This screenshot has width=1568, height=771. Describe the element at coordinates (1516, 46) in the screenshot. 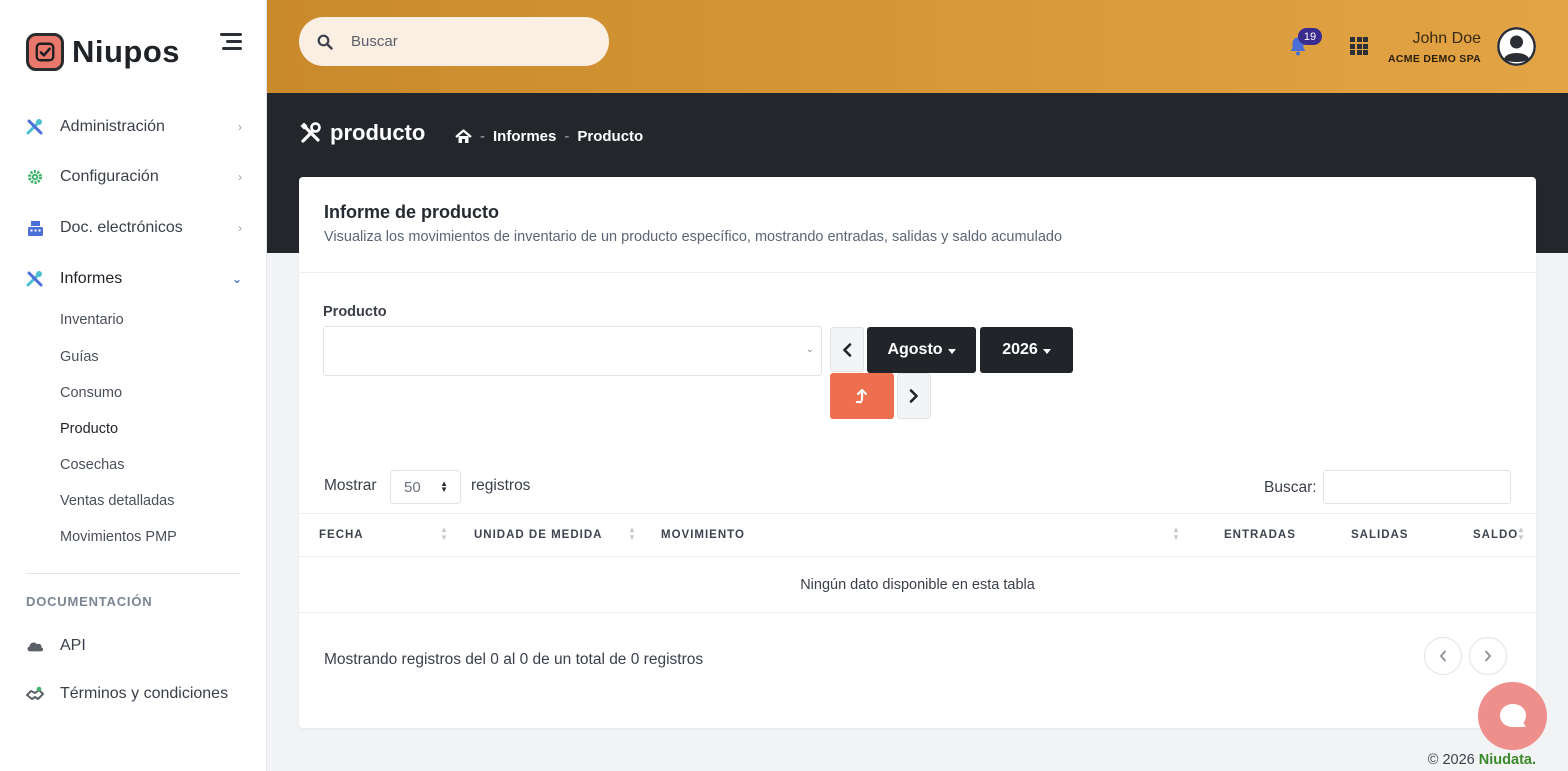

I see `avatar` at that location.